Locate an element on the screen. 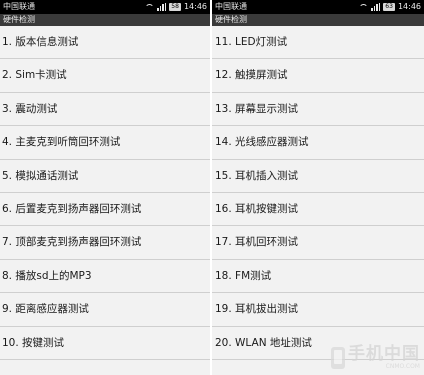 Image resolution: width=424 pixels, height=375 pixels. list-item-simulated-call-test: 5. 模拟通话测试 is located at coordinates (105, 176).